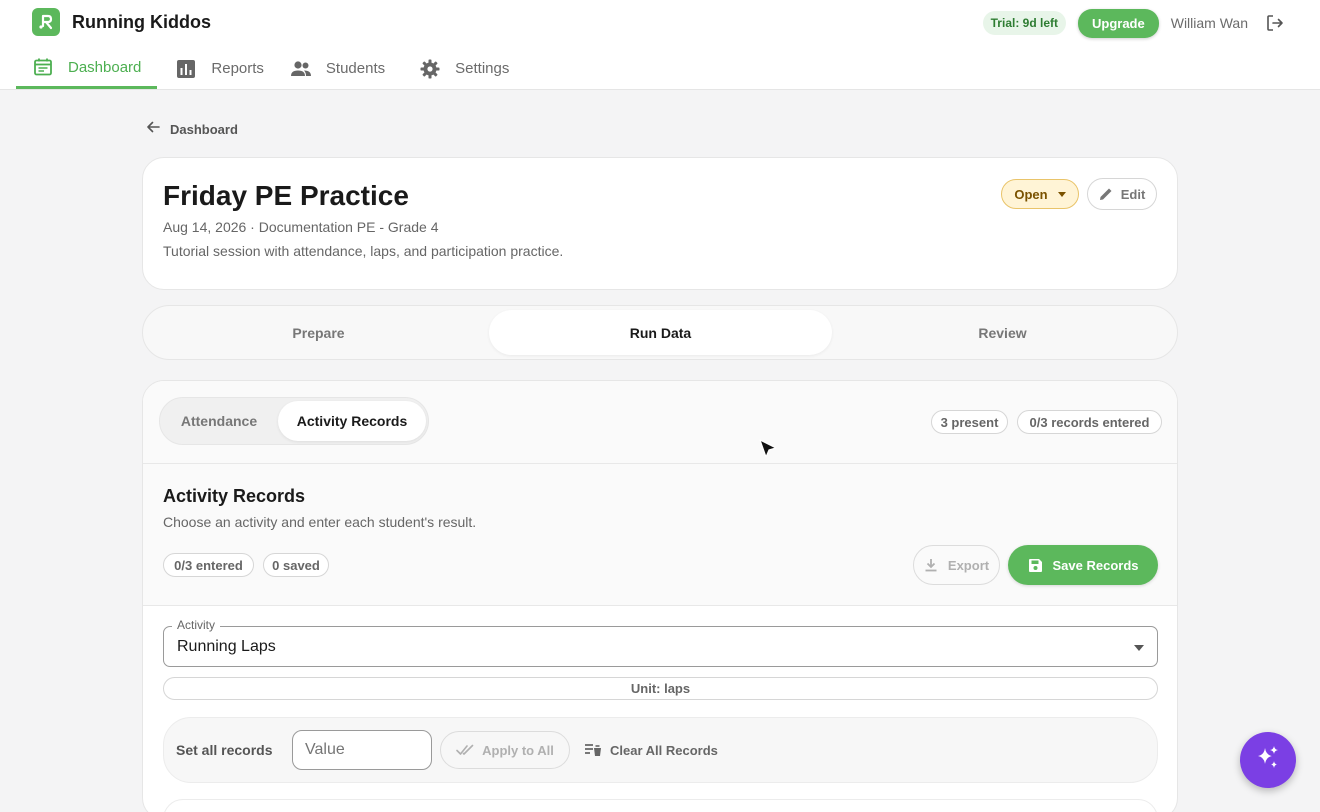 The width and height of the screenshot is (1320, 812). What do you see at coordinates (1209, 23) in the screenshot?
I see `user-name: William Wan` at bounding box center [1209, 23].